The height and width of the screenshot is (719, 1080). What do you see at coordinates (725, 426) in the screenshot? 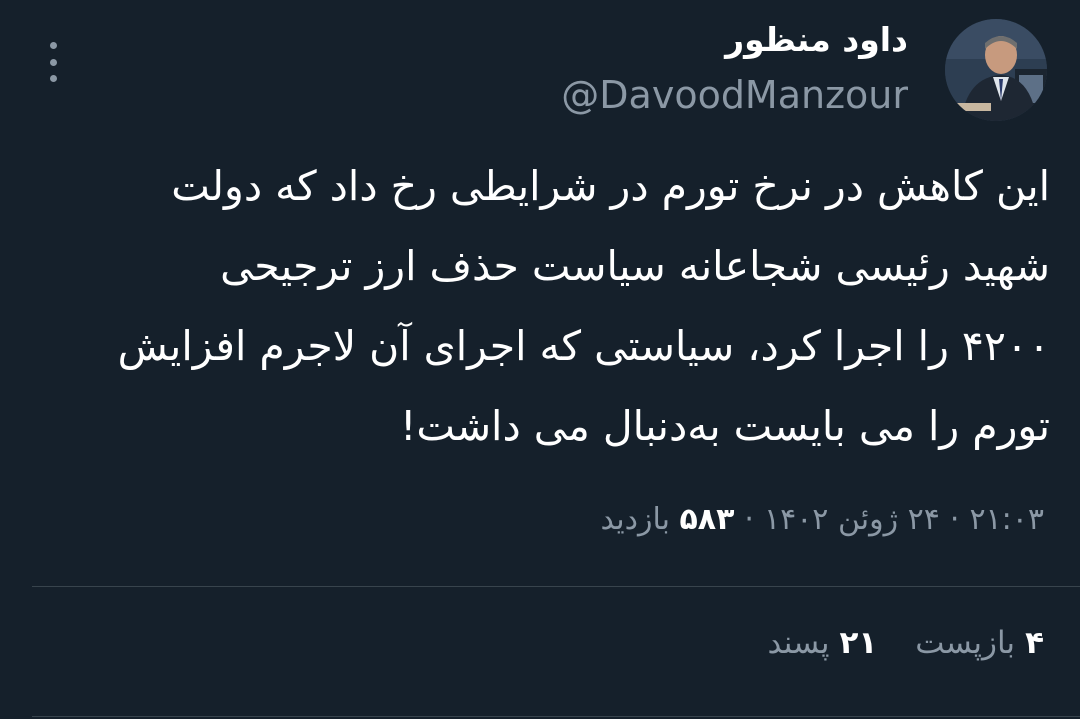
I see `tweet-line: تورم را می بایست به‌دنبال می داشت!` at bounding box center [725, 426].